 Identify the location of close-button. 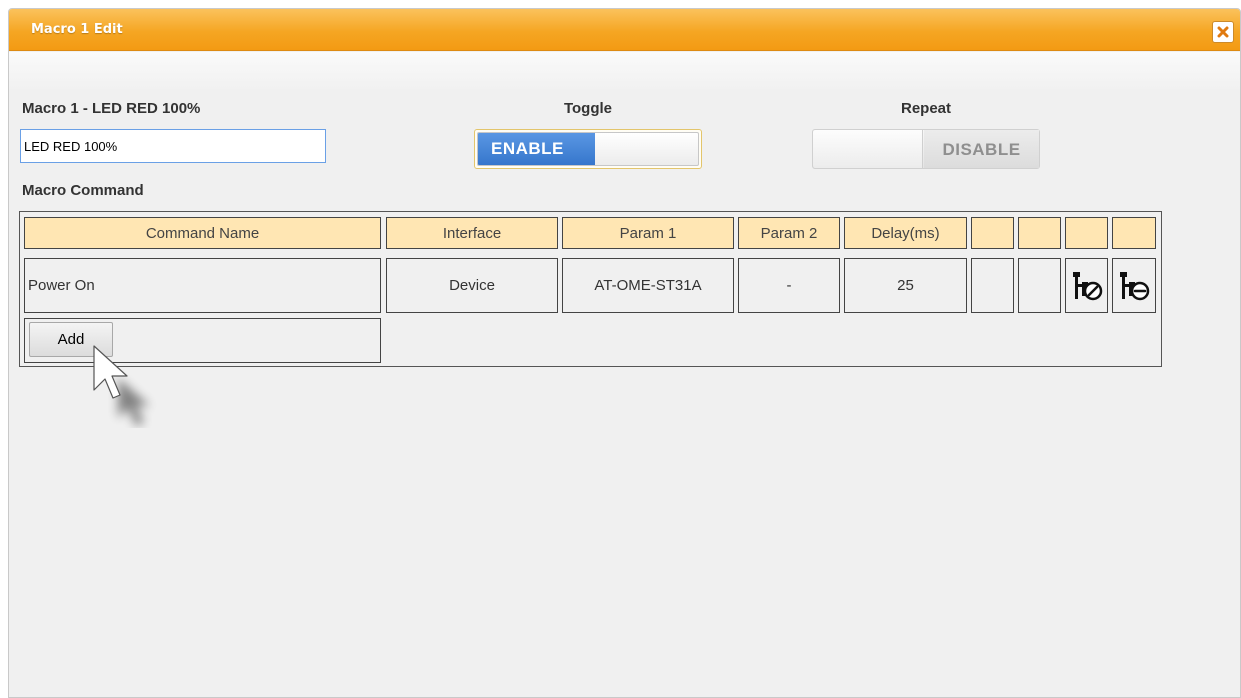
(1223, 32).